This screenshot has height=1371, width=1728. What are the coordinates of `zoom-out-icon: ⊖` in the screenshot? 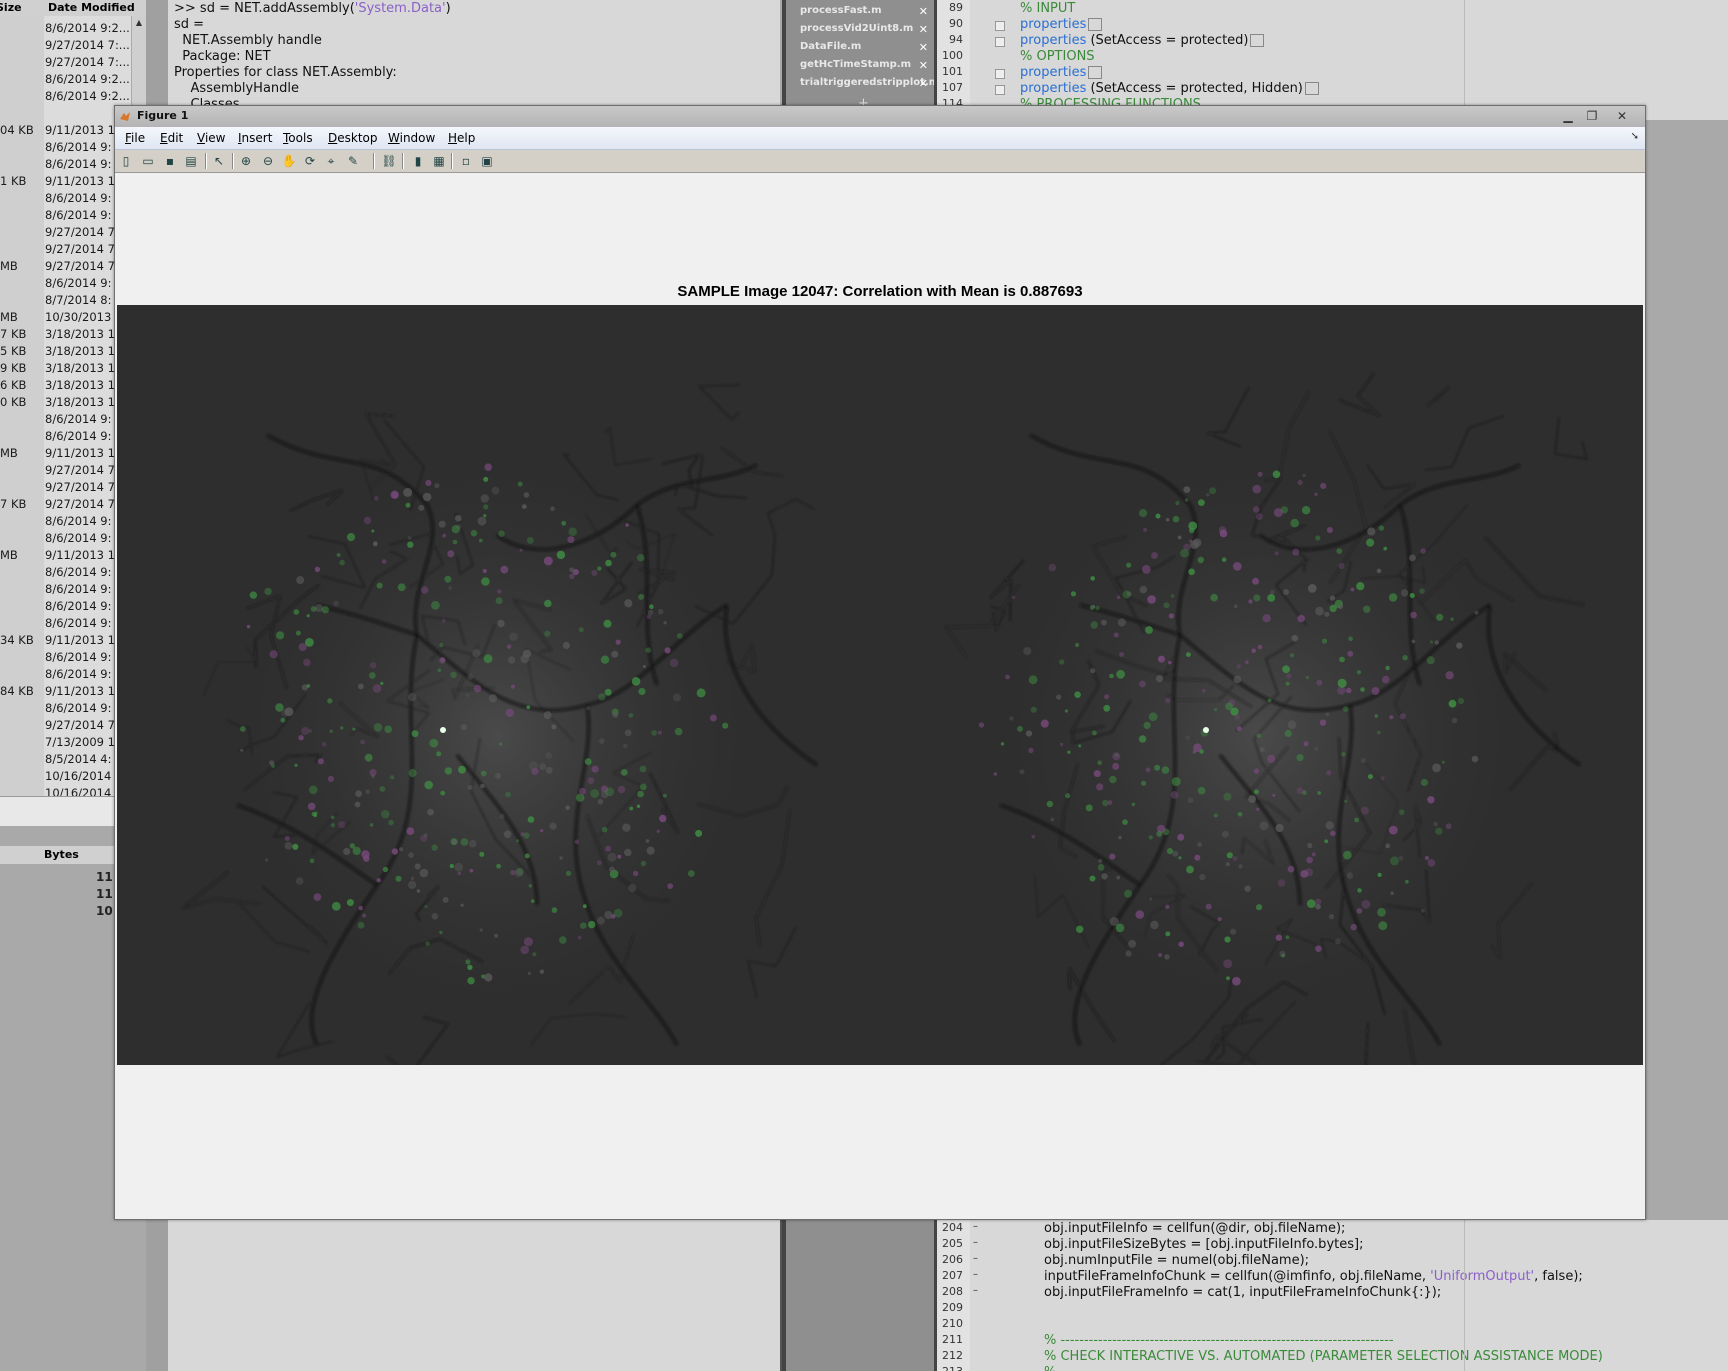 It's located at (268, 161).